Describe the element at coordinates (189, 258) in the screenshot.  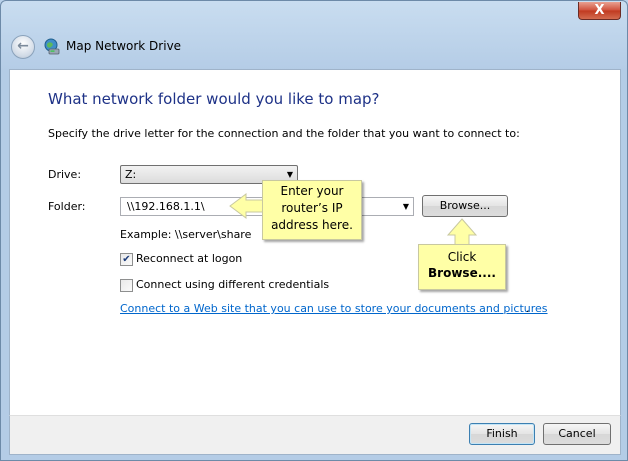
I see `reconnect-label: Reconnect at logon` at that location.